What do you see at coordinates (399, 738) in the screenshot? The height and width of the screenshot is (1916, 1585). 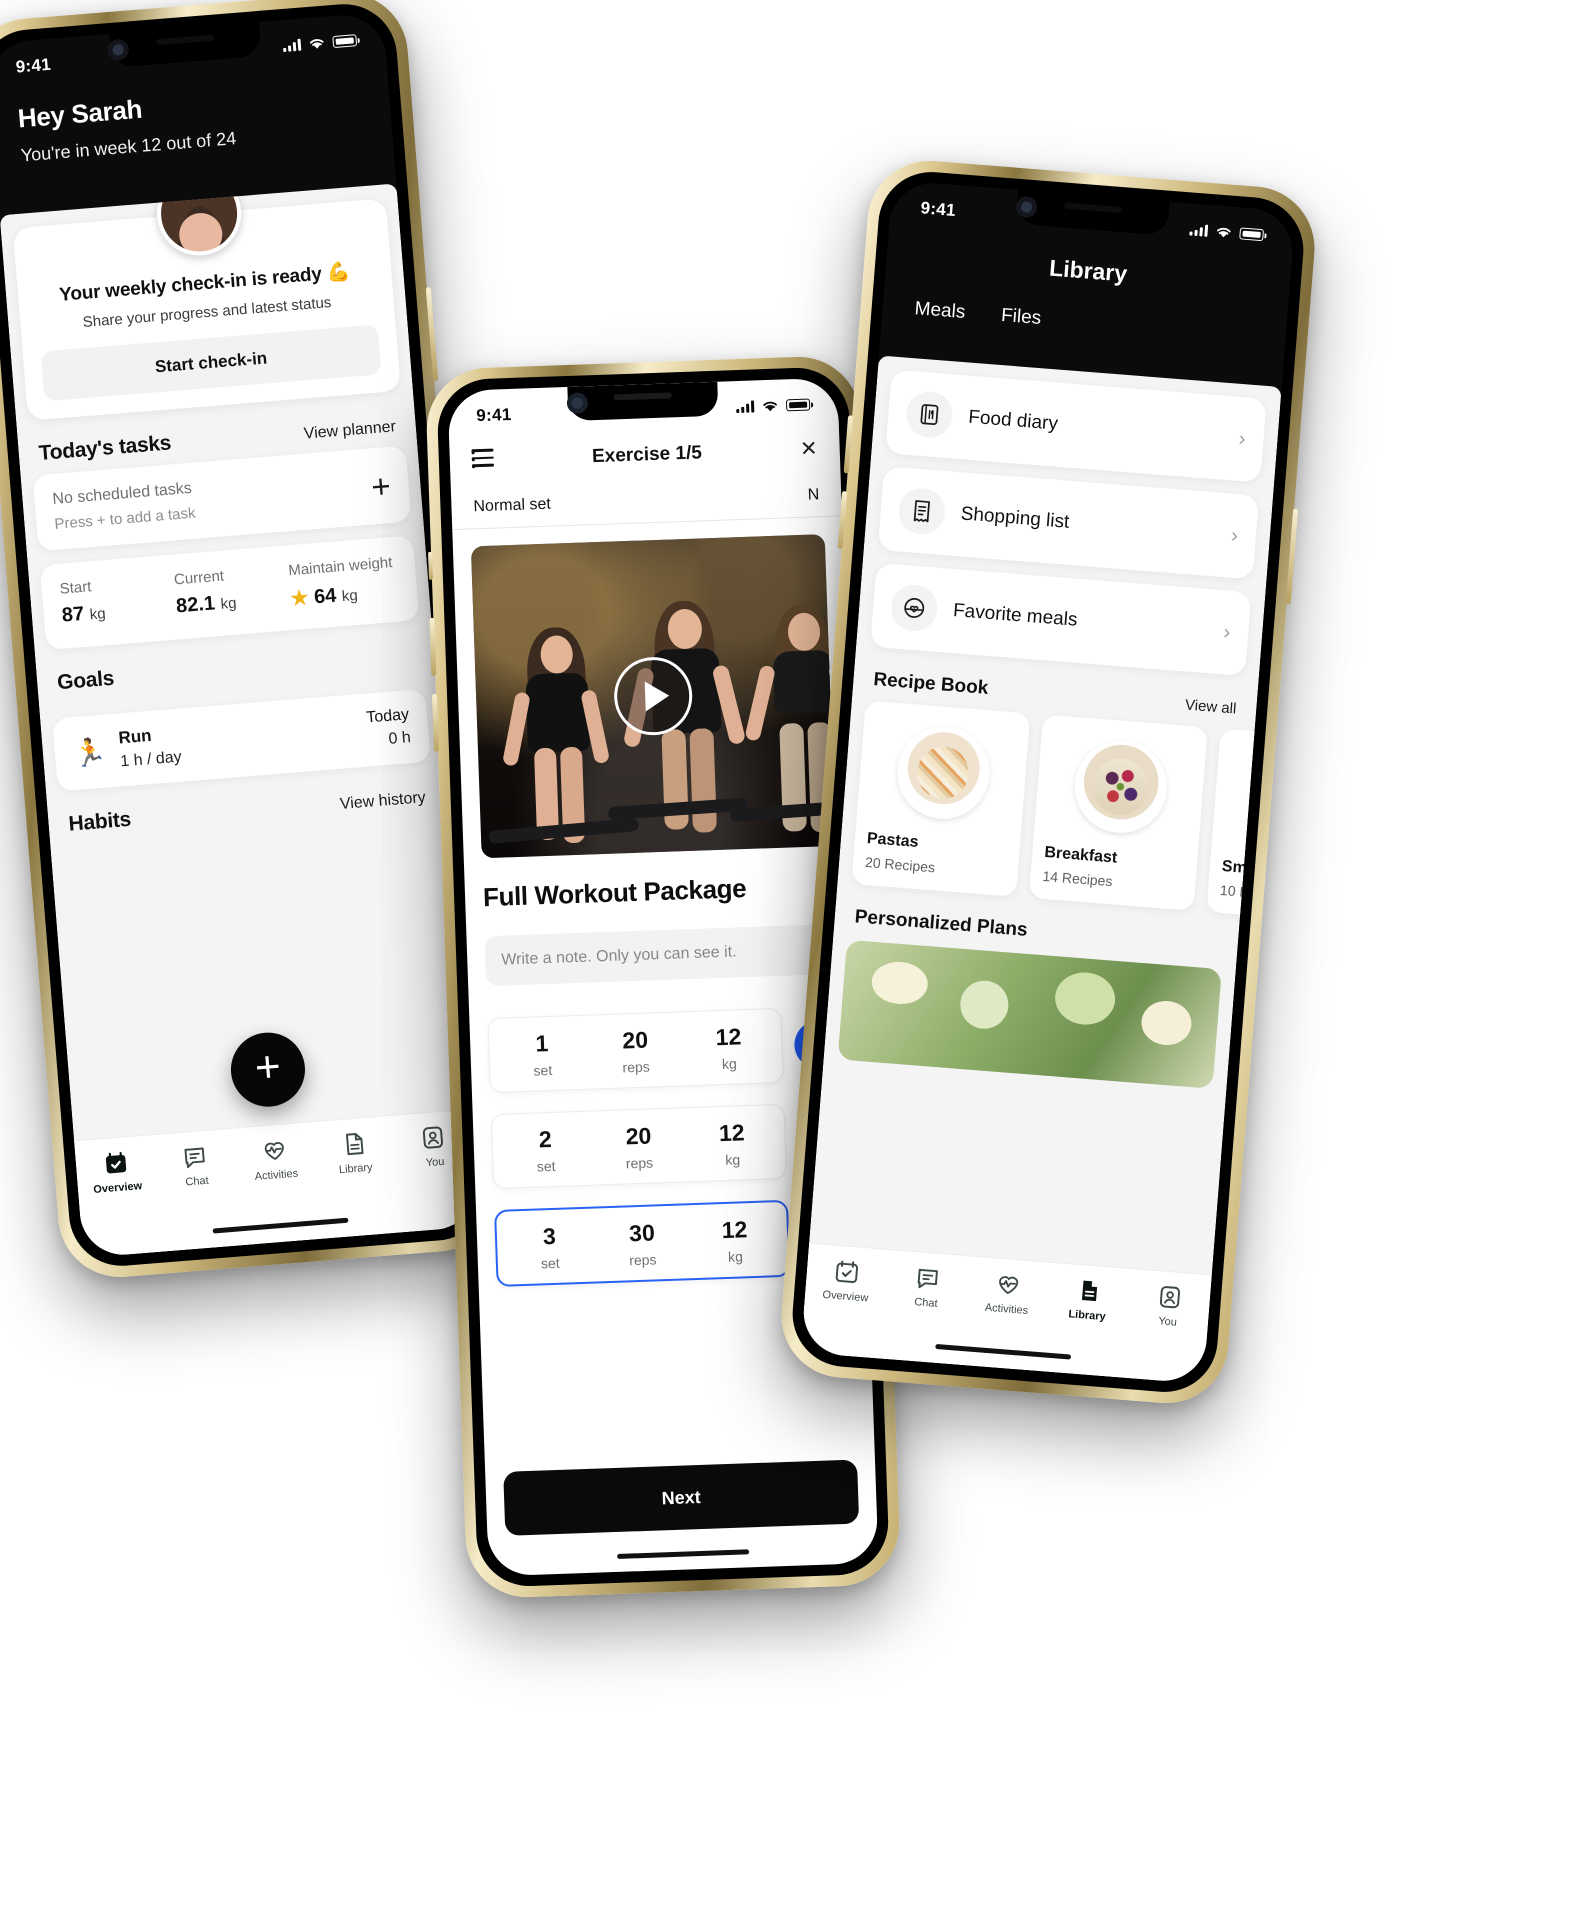 I see `goal-period-value: 0 h` at bounding box center [399, 738].